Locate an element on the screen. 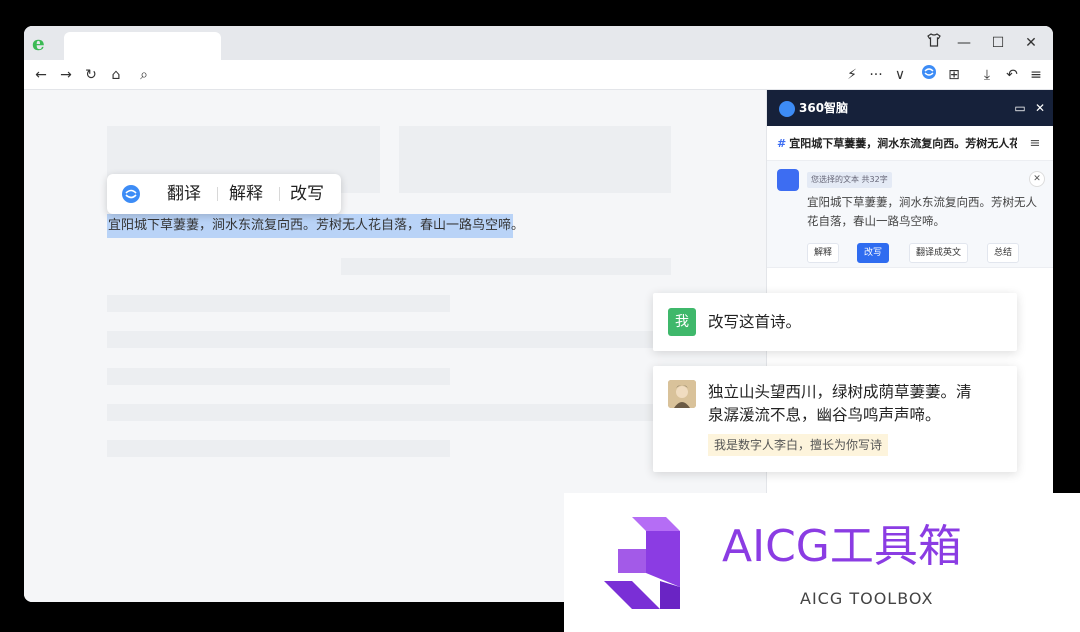 This screenshot has width=1080, height=632. selection-popup: 翻译 解释 改写 is located at coordinates (224, 194).